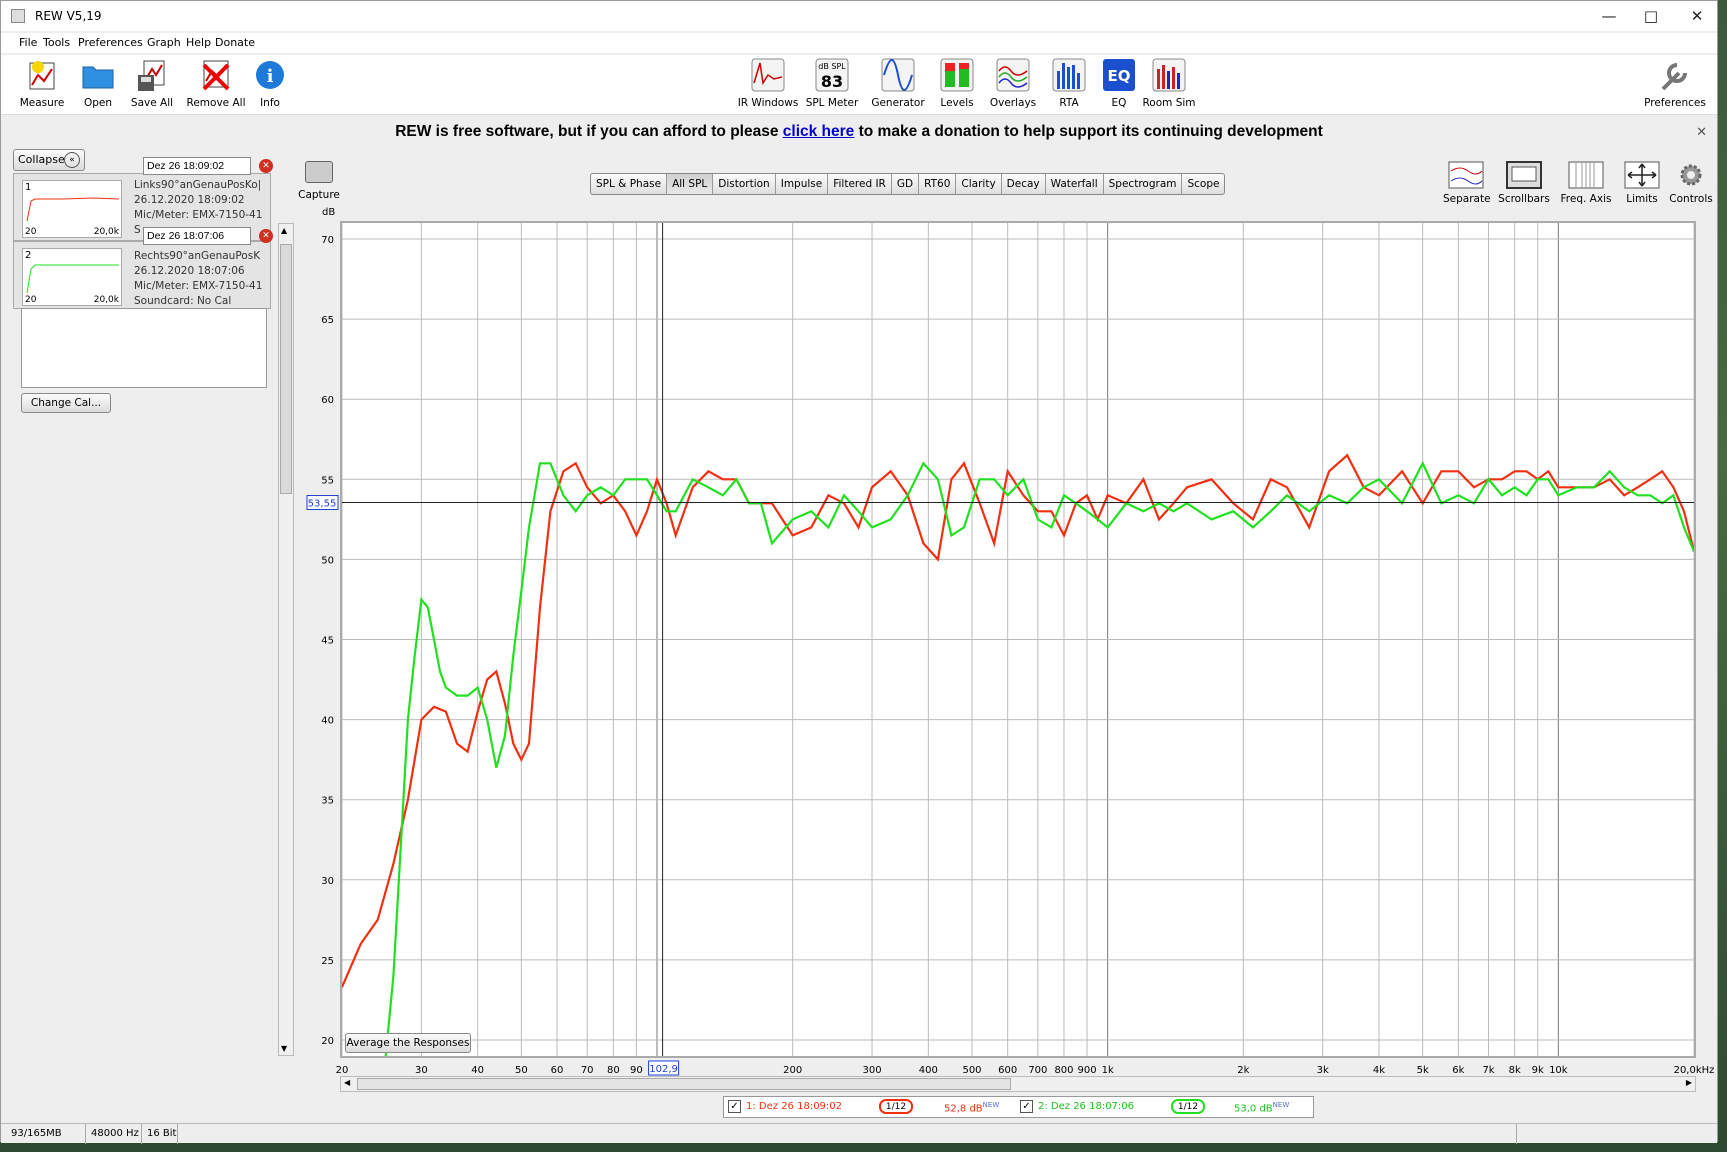  What do you see at coordinates (42, 75) in the screenshot?
I see `measure-icon` at bounding box center [42, 75].